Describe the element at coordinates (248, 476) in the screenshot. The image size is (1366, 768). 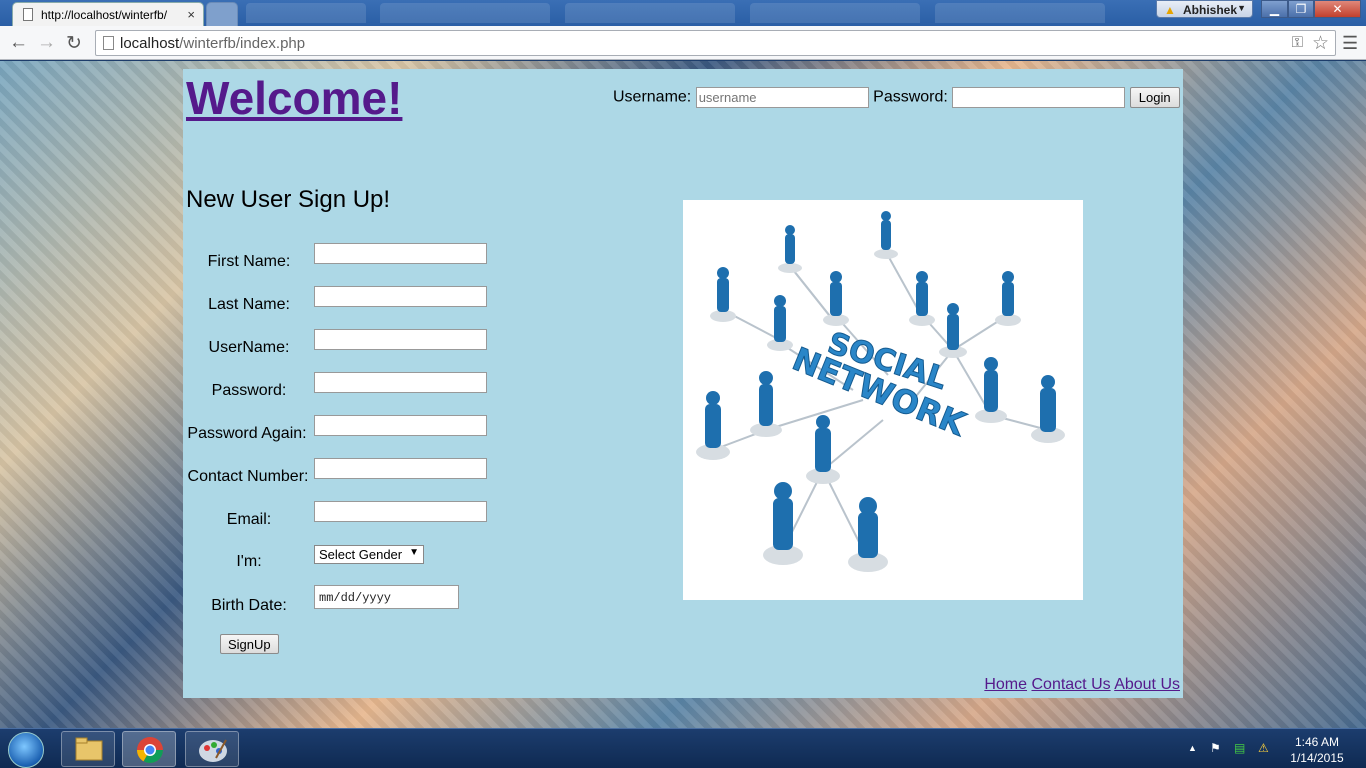
I see `contact-number-label: Contact Number:` at that location.